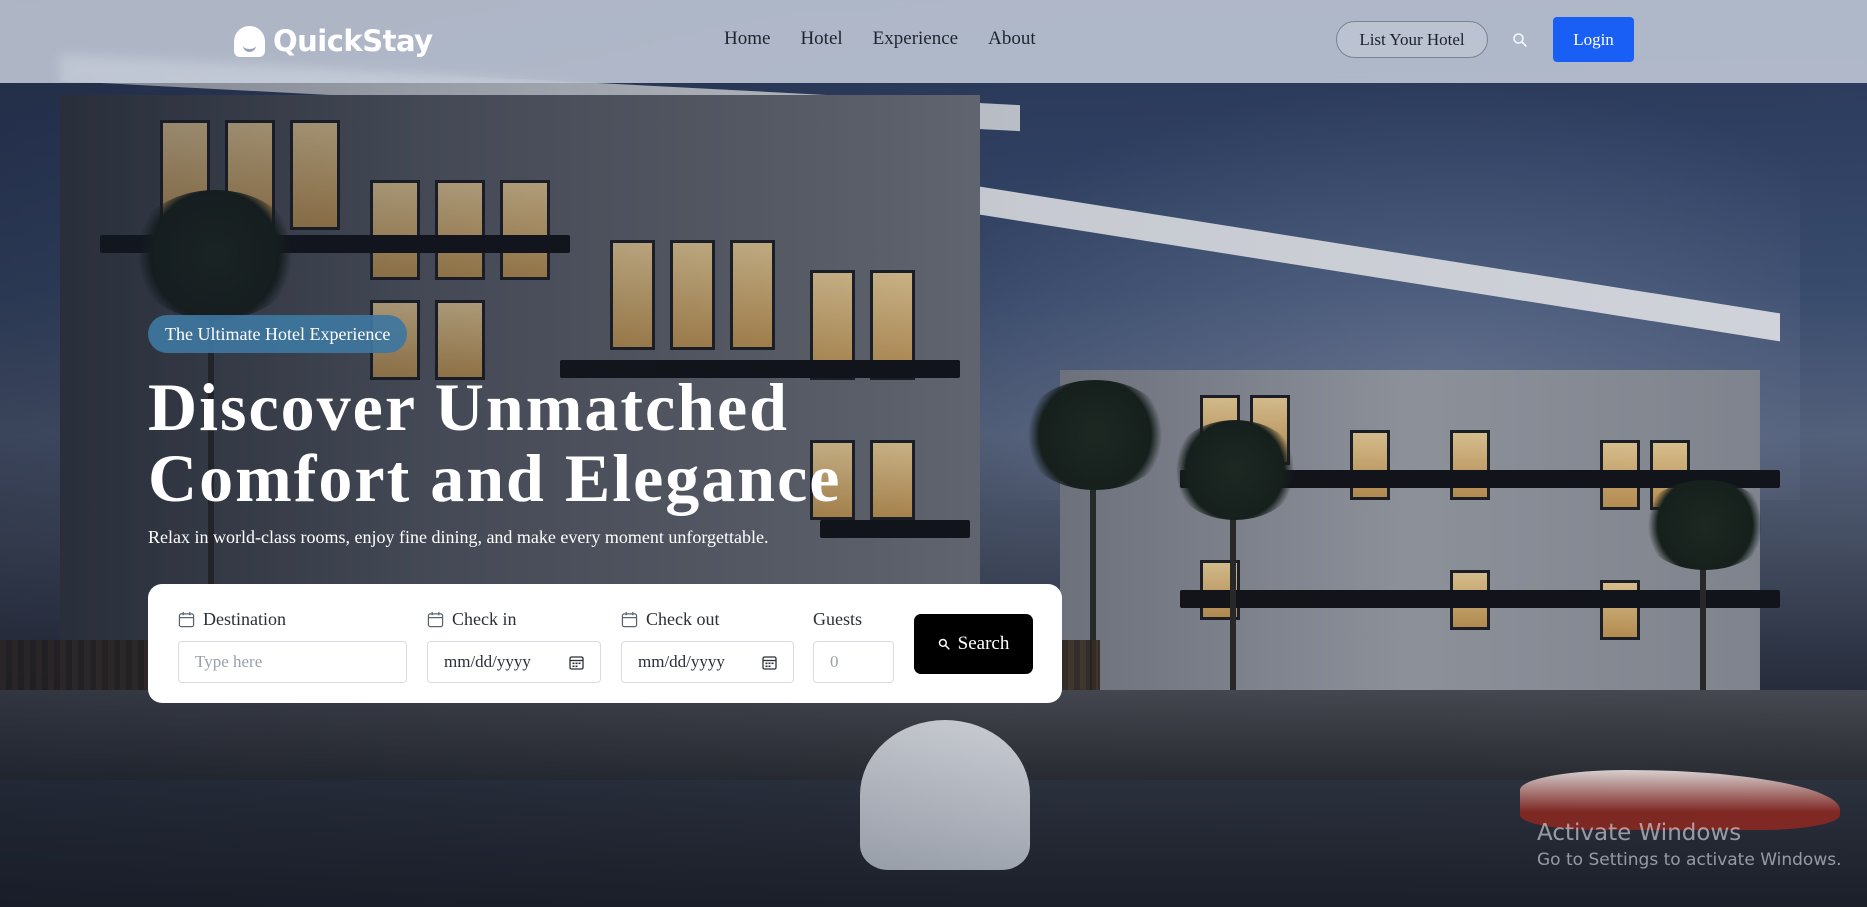 This screenshot has height=907, width=1867. What do you see at coordinates (747, 39) in the screenshot?
I see `nav-home: Home` at bounding box center [747, 39].